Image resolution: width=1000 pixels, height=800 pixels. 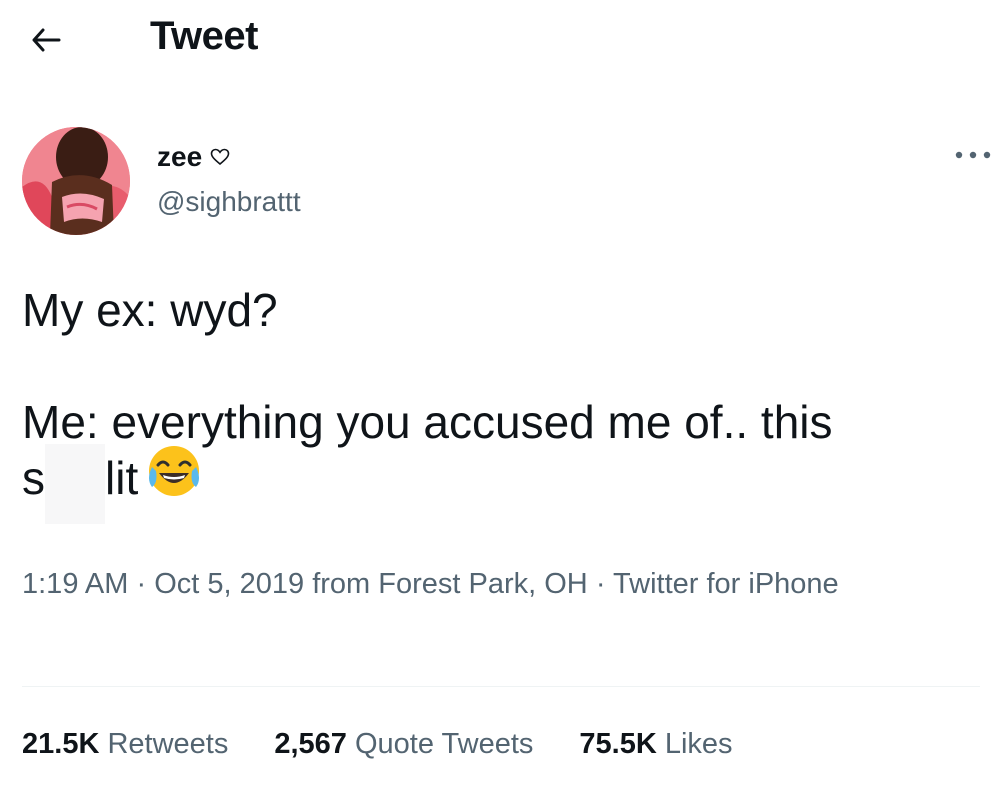 I want to click on tweet-time: 1:19 AM, so click(x=75, y=584).